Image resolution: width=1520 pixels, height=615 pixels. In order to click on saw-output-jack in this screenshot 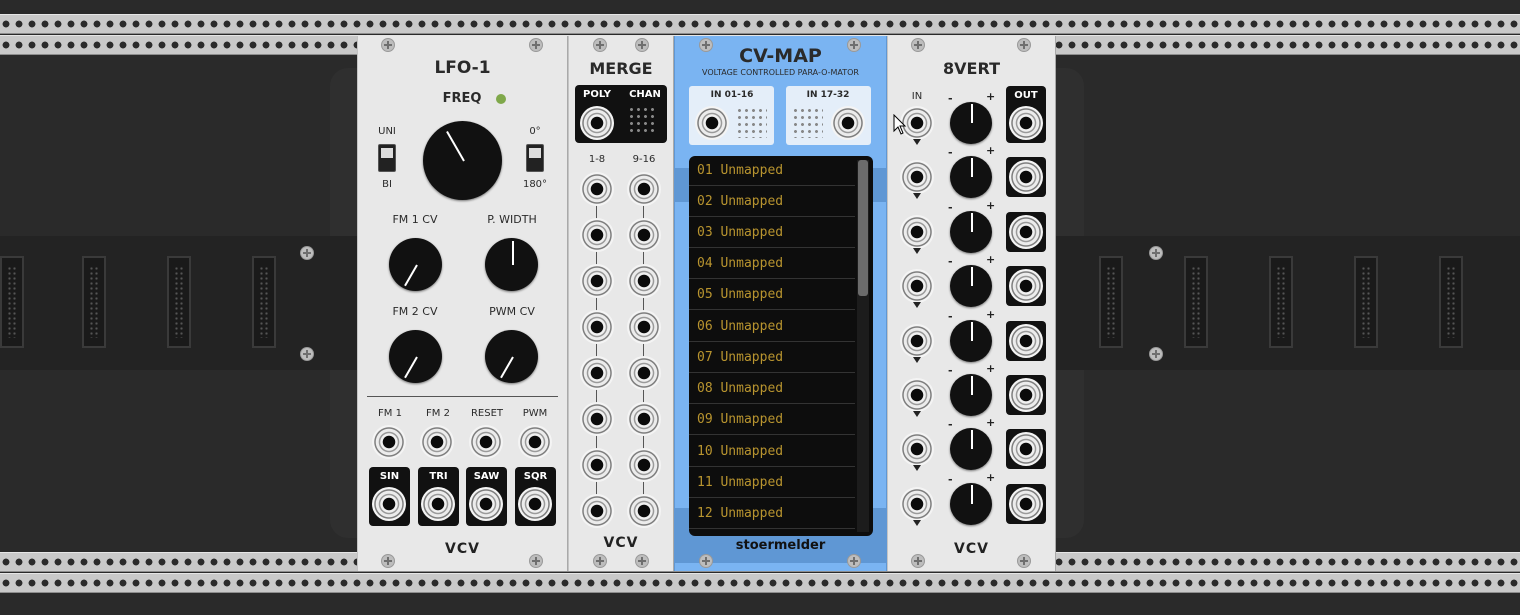, I will do `click(486, 504)`.